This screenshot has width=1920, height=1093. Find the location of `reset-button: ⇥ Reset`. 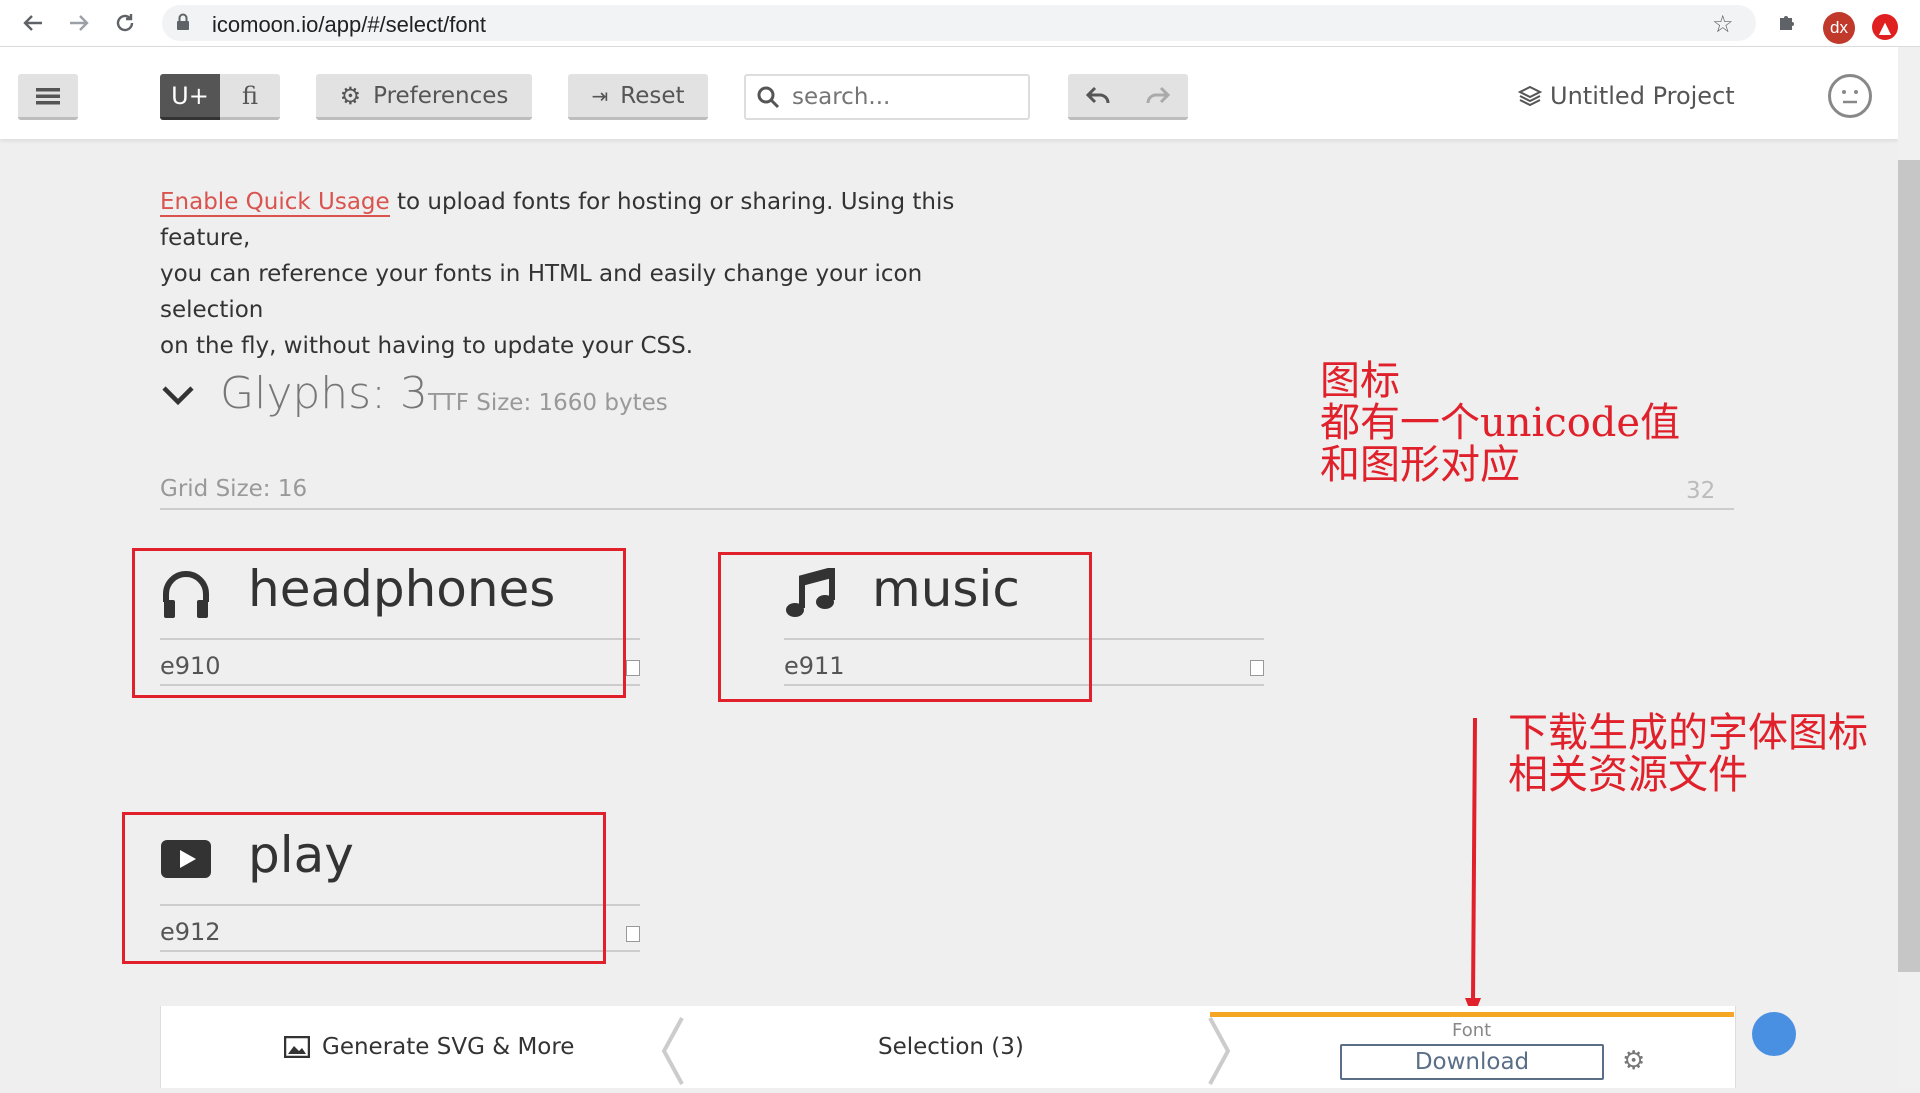

reset-button: ⇥ Reset is located at coordinates (638, 97).